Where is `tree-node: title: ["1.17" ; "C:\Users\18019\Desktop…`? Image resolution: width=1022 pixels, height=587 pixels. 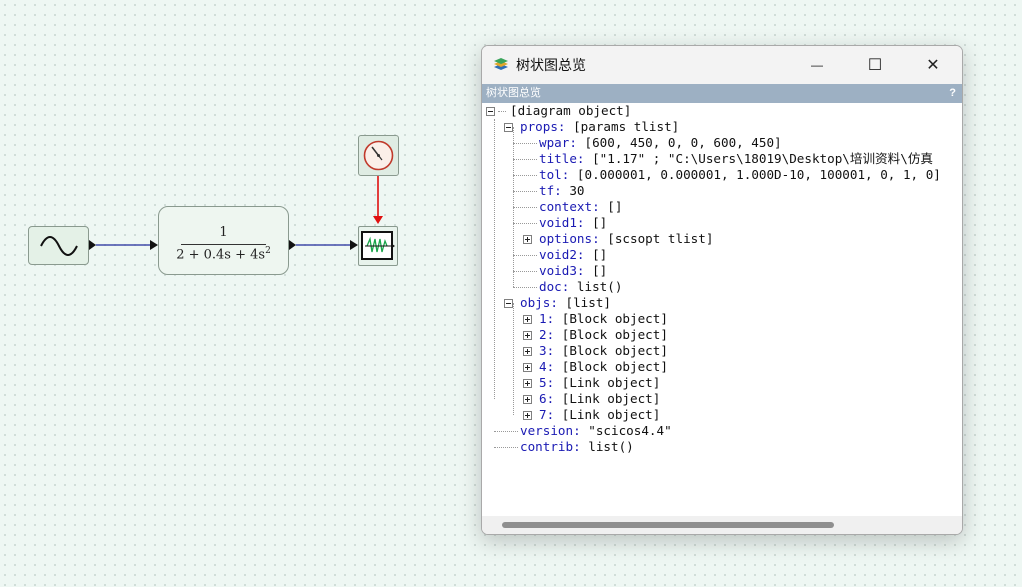 tree-node: title: ["1.17" ; "C:\Users\18019\Desktop… is located at coordinates (736, 159).